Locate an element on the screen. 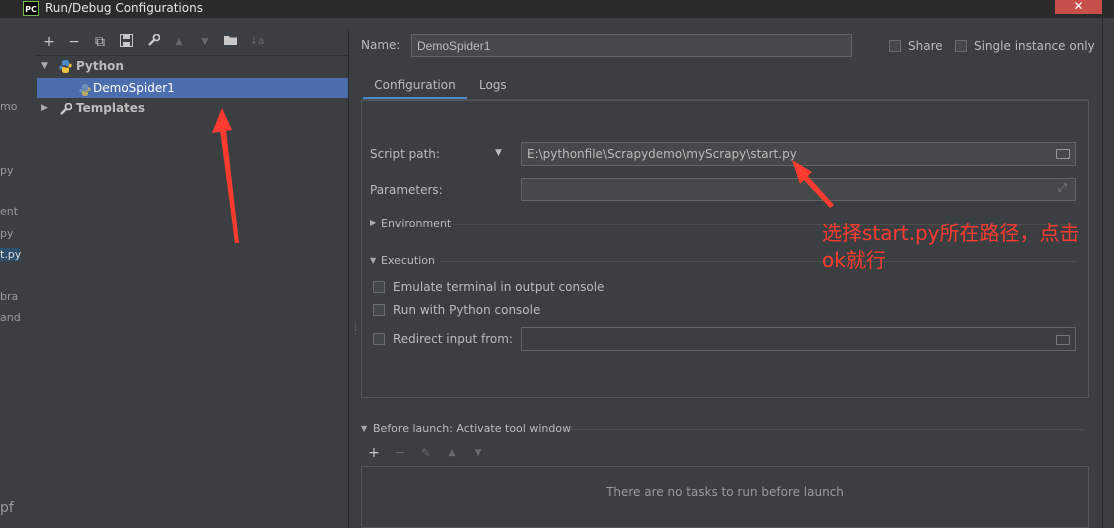 The image size is (1114, 528). annotation-text-line2: ok就行 is located at coordinates (854, 260).